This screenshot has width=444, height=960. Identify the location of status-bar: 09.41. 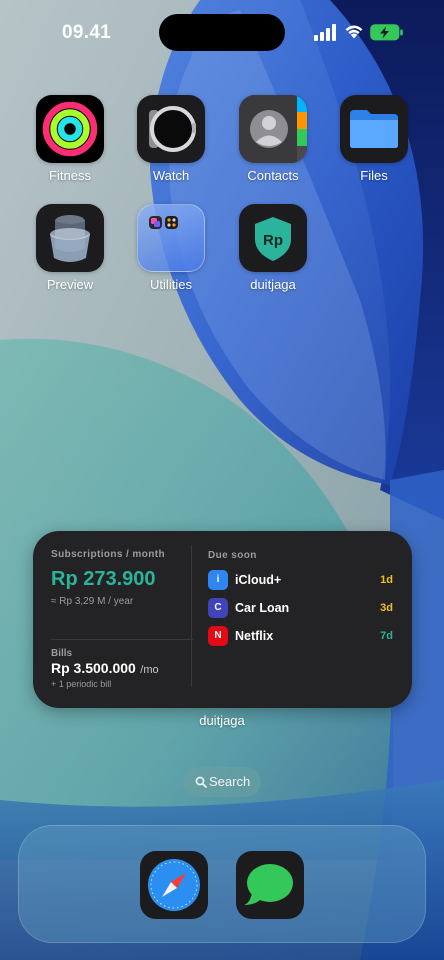
(222, 32).